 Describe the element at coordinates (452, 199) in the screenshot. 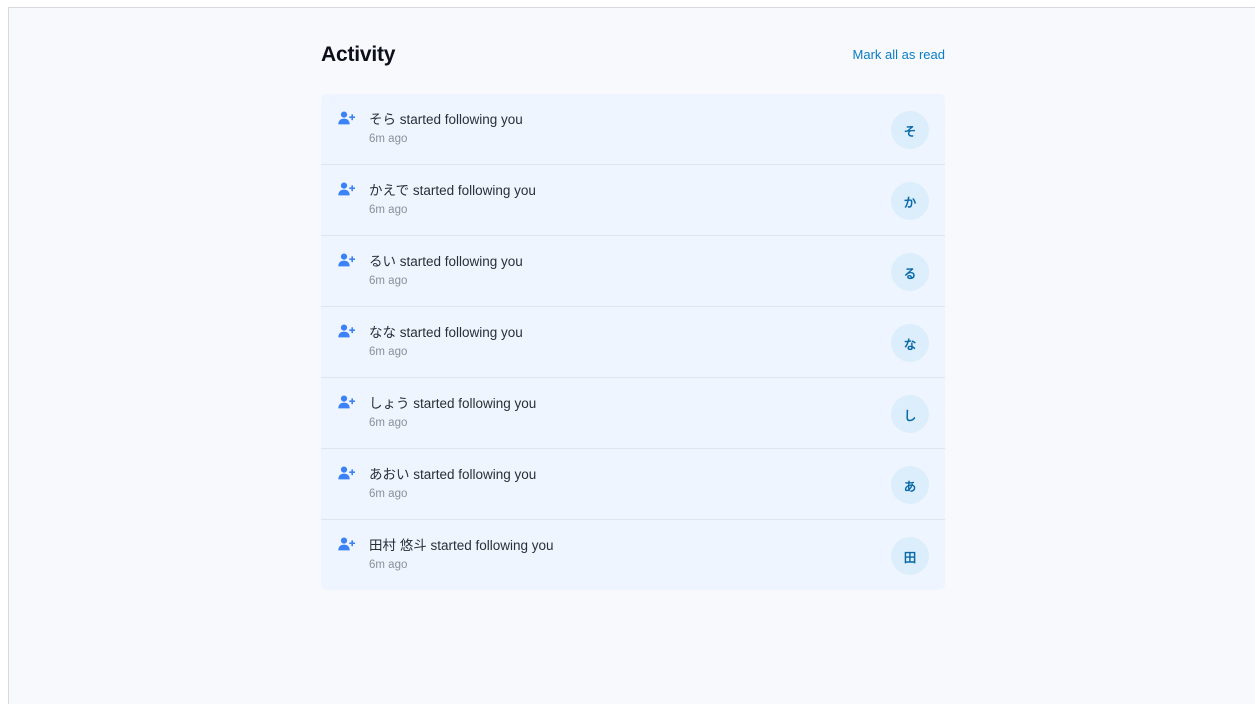

I see `notification-text: かえで started following you 6m ago` at that location.